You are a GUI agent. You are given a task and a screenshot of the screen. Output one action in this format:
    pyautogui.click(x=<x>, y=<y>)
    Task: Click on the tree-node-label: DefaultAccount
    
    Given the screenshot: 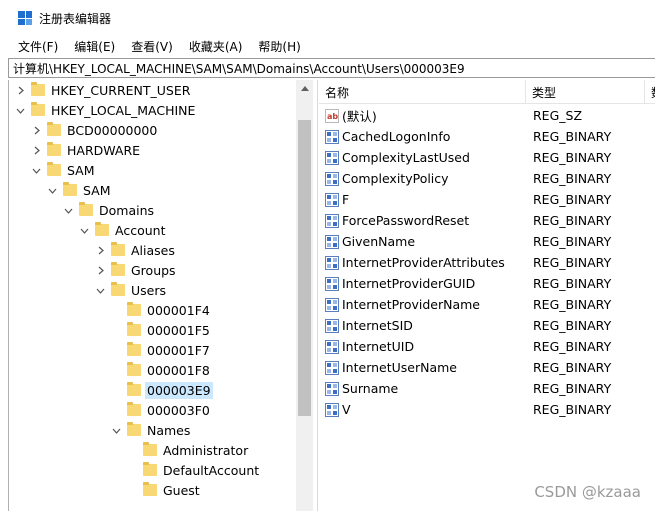 What is the action you would take?
    pyautogui.click(x=211, y=470)
    